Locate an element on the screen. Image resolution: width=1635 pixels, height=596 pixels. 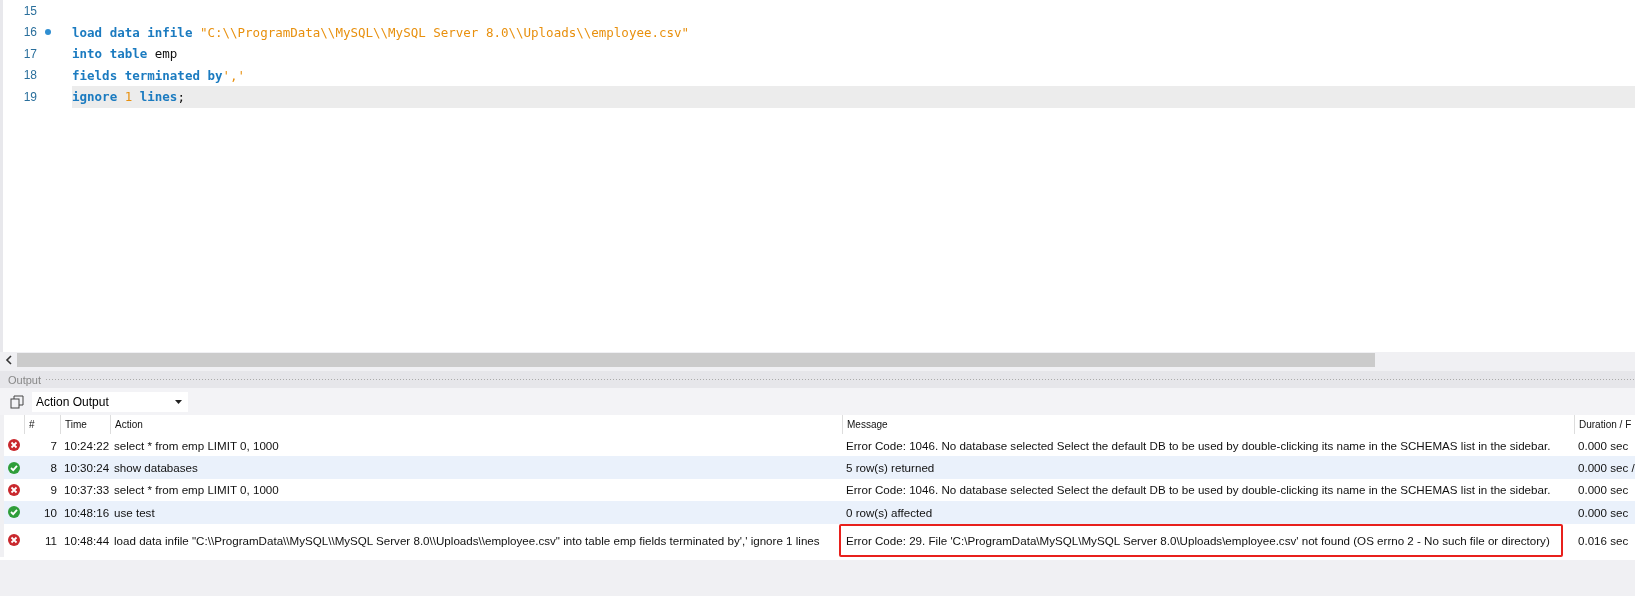
dropdown-caret-icon is located at coordinates (178, 401).